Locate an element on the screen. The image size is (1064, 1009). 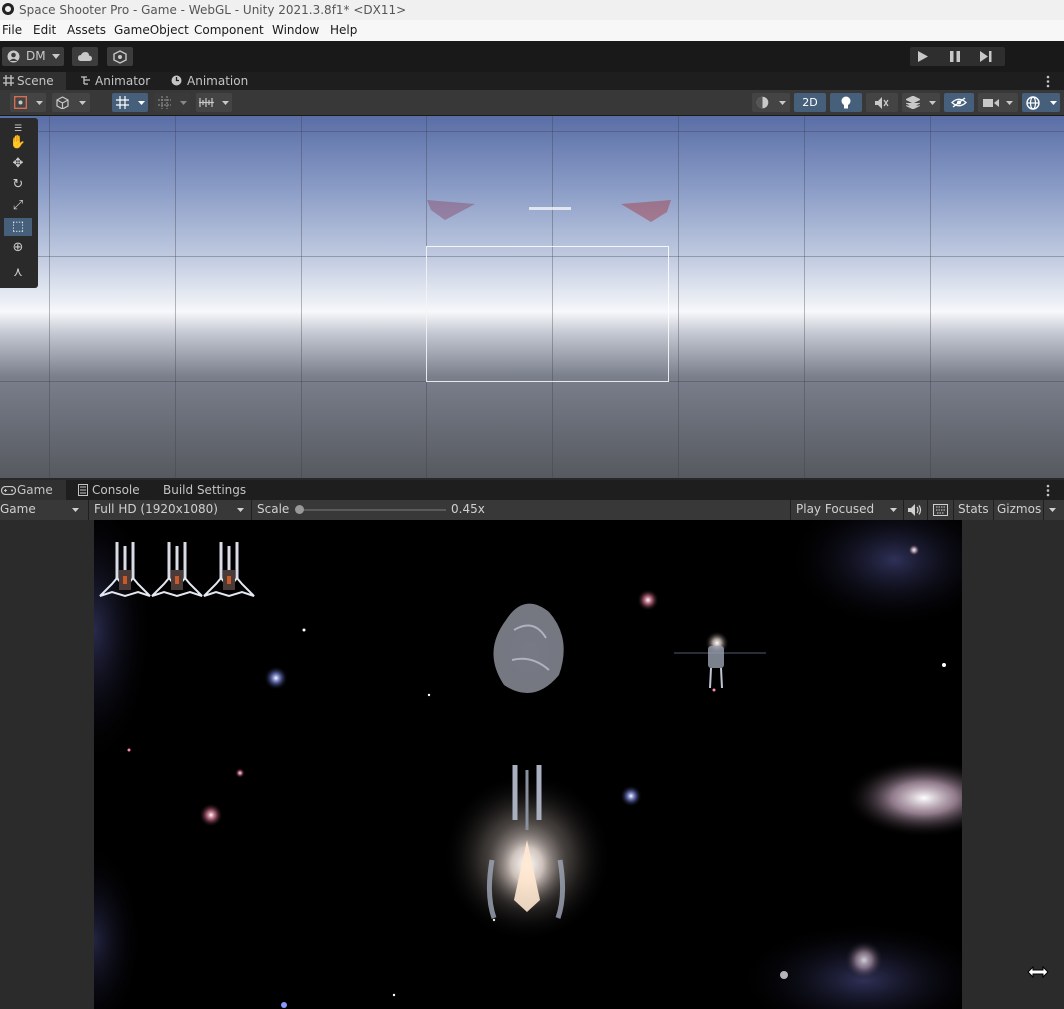
account-dropdown: DM is located at coordinates (33, 56).